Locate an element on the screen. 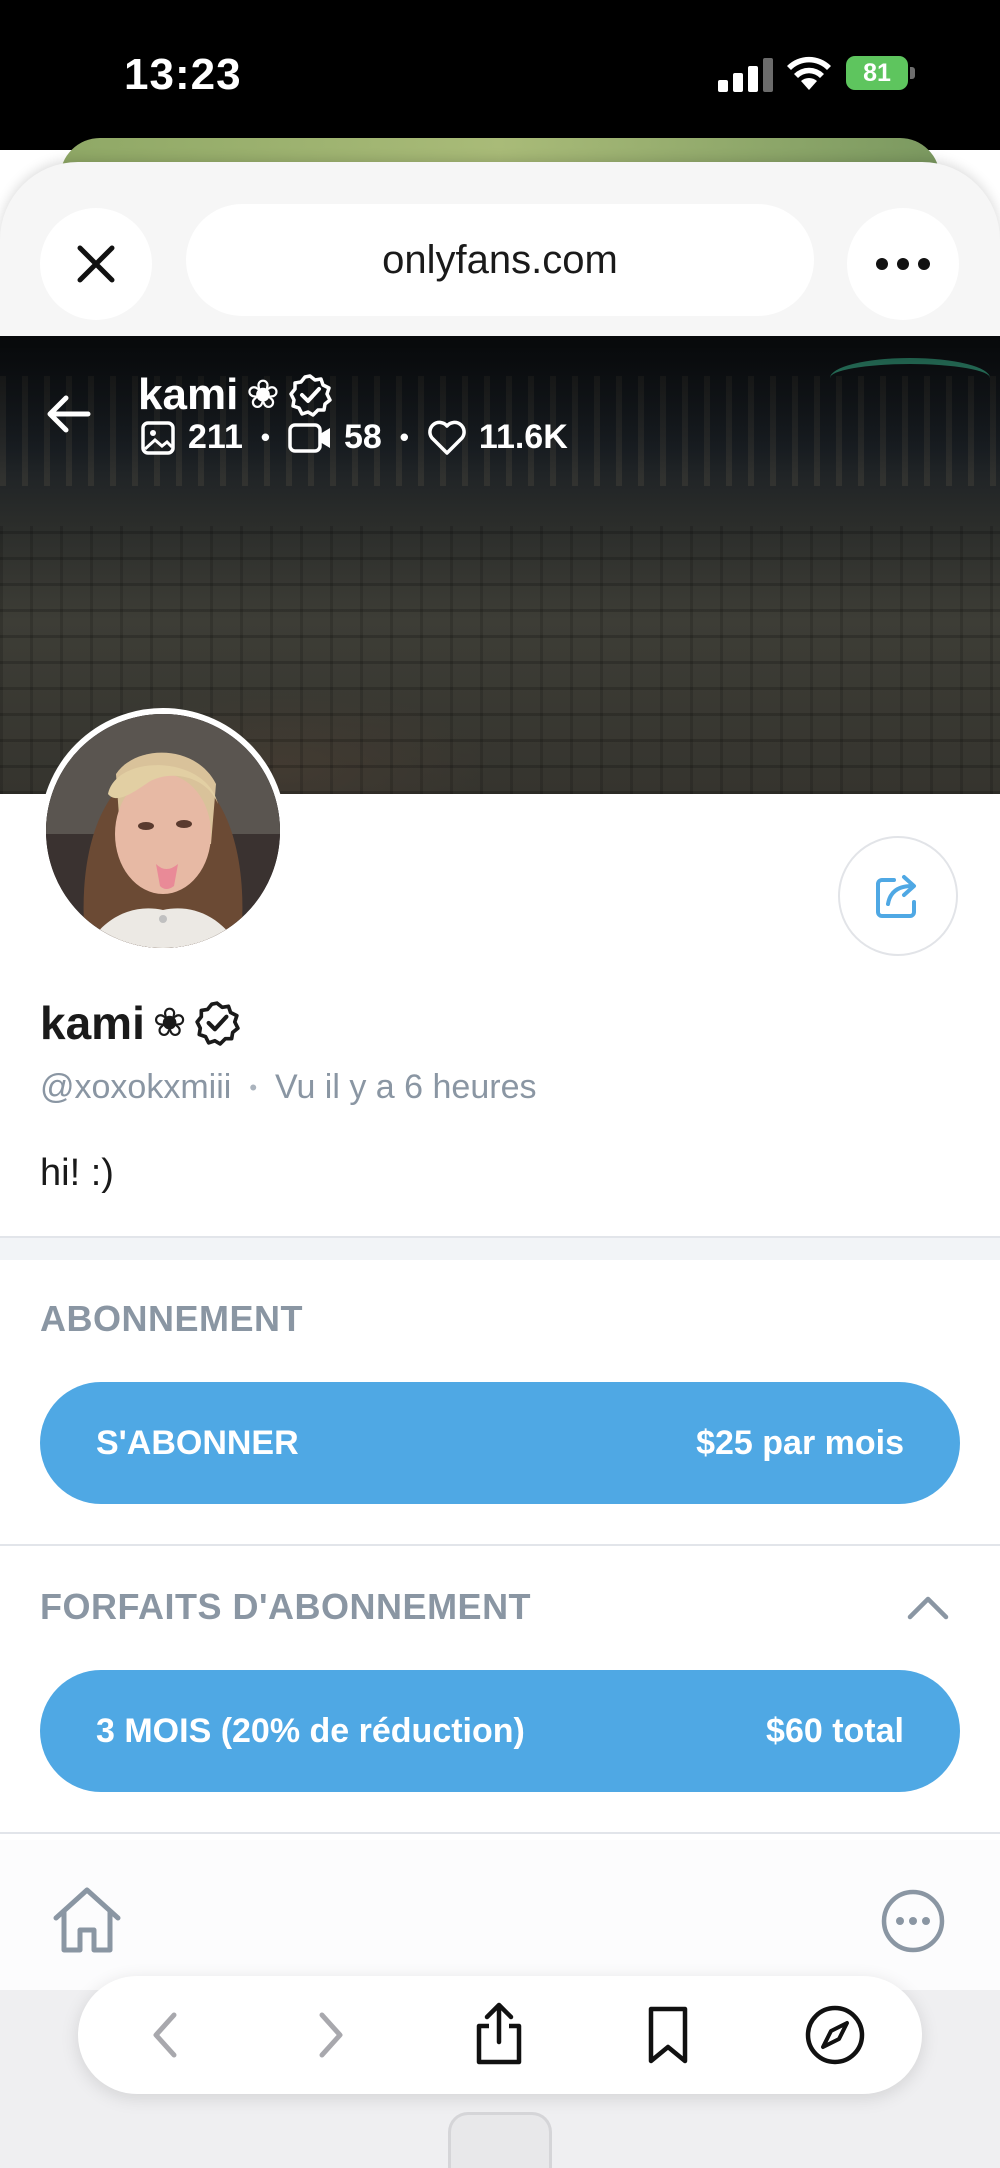 The image size is (1000, 2168). subscription-title: ABONNEMENT is located at coordinates (171, 1318).